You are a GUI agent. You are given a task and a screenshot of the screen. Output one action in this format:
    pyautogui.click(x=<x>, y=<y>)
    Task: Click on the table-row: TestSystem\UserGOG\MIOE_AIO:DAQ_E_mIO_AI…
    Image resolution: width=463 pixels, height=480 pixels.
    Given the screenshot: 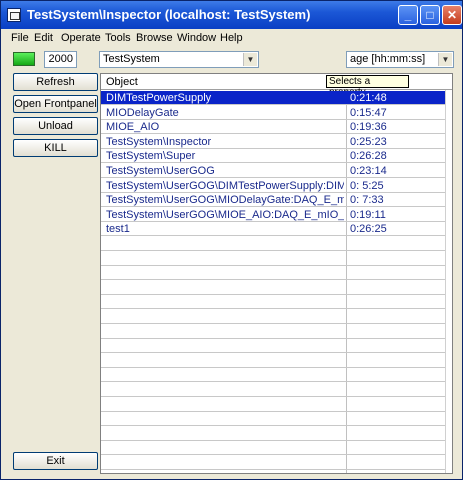 What is the action you would take?
    pyautogui.click(x=276, y=215)
    